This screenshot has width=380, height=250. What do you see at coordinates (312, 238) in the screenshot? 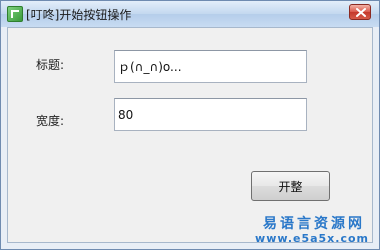
I see `watermark-url: www.e5a5x.com` at bounding box center [312, 238].